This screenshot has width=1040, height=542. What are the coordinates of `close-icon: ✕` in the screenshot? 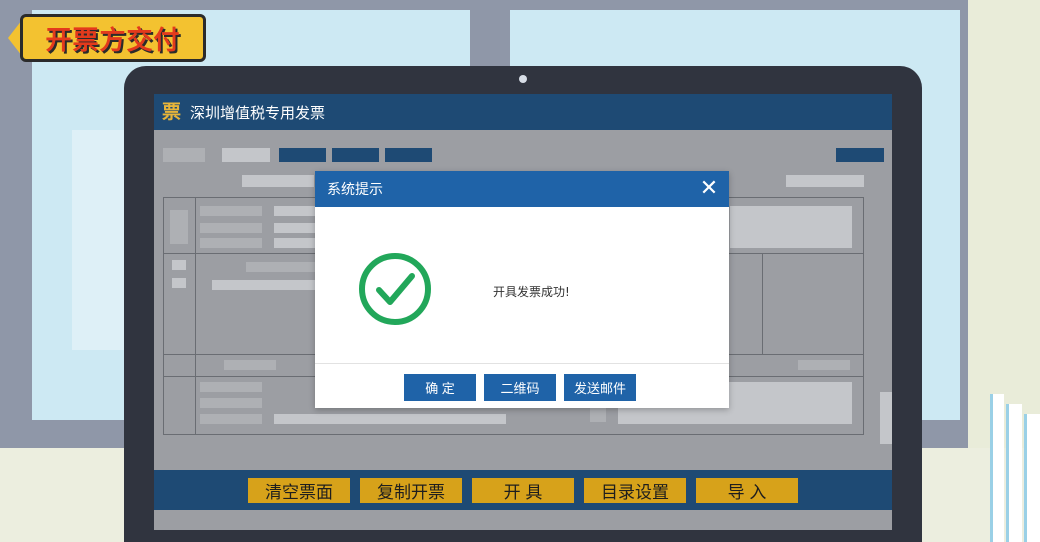 It's located at (709, 189).